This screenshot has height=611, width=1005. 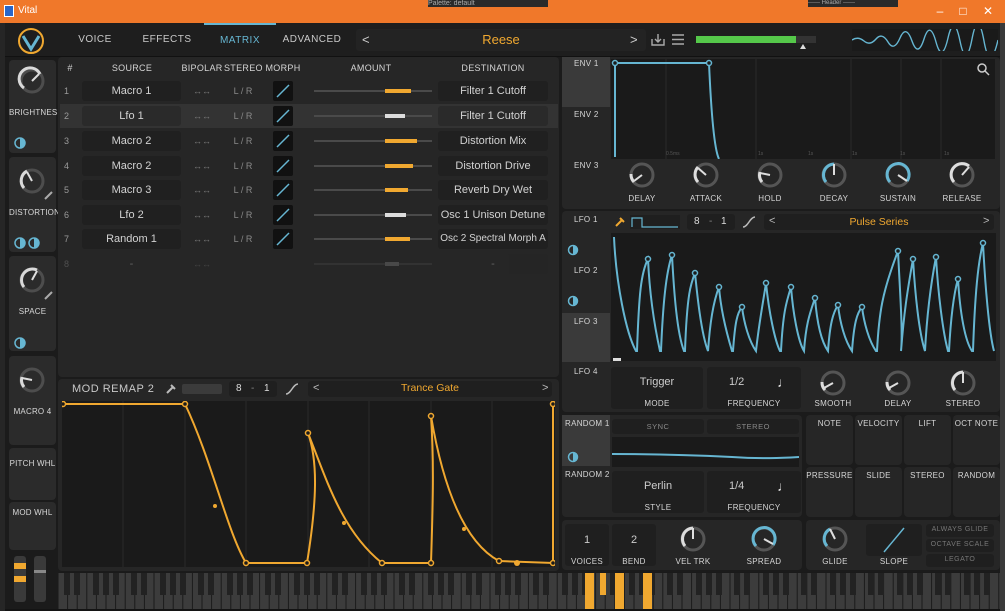 What do you see at coordinates (493, 166) in the screenshot?
I see `destination-selector: Distortion Drive` at bounding box center [493, 166].